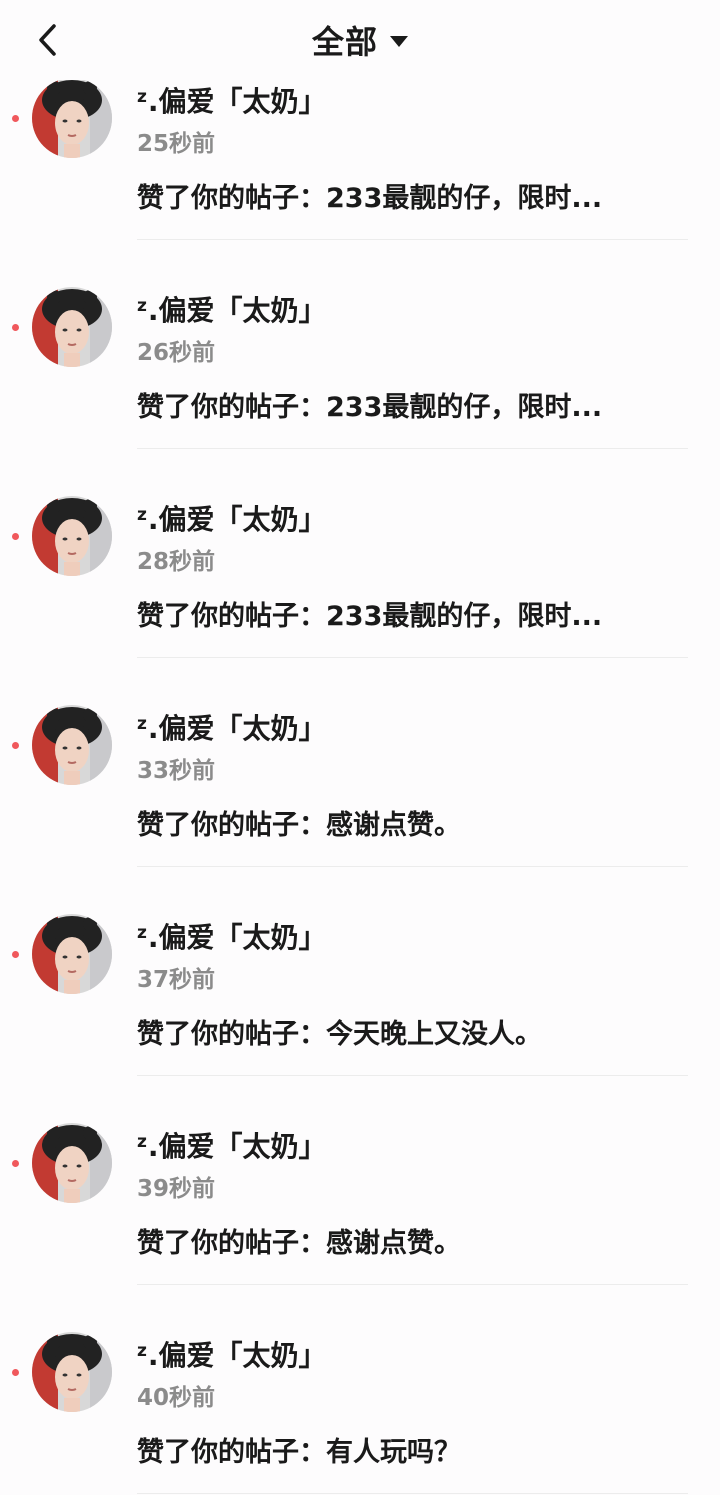 This screenshot has height=1495, width=720. What do you see at coordinates (339, 1031) in the screenshot?
I see `notification-message: 赞了你的帖子：今天晚上又没人。` at bounding box center [339, 1031].